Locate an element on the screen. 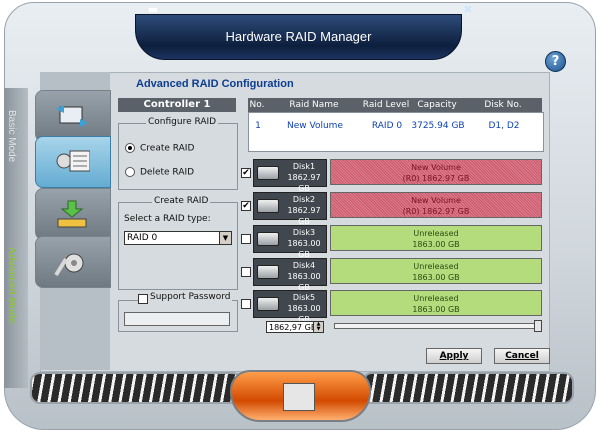  col-raid-name: Raid Name is located at coordinates (314, 105).